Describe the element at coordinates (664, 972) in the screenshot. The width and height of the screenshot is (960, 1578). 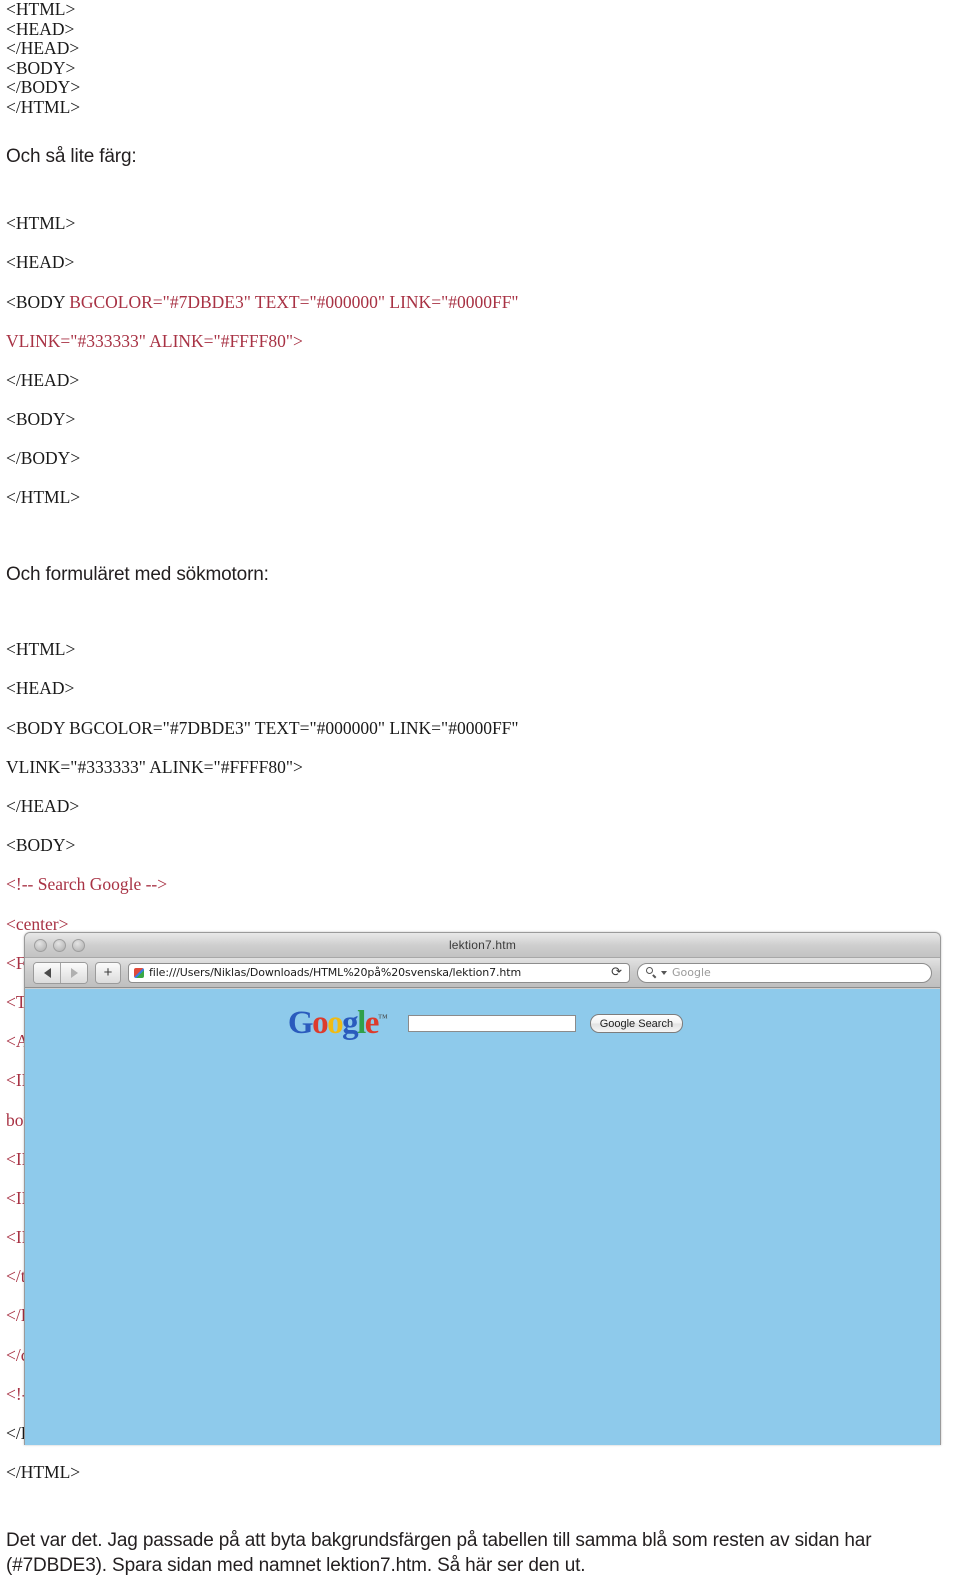
I see `chevron-down-icon` at that location.